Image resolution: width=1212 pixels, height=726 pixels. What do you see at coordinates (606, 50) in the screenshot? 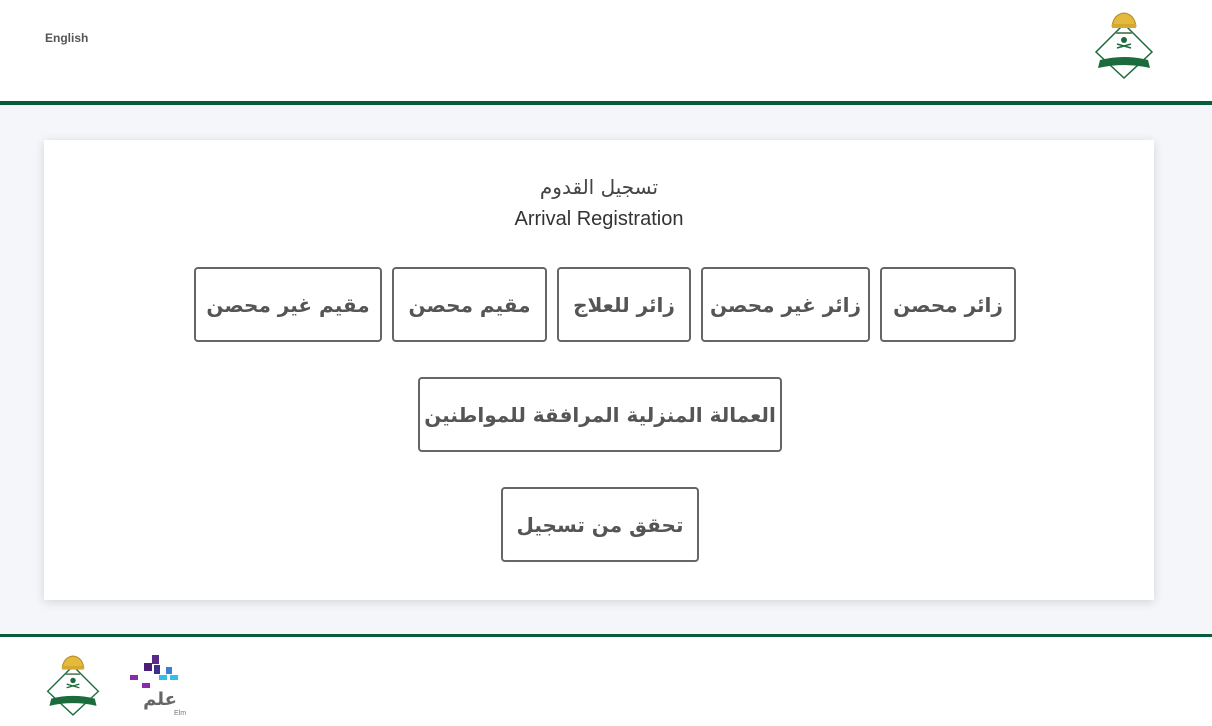
I see `header: English` at bounding box center [606, 50].